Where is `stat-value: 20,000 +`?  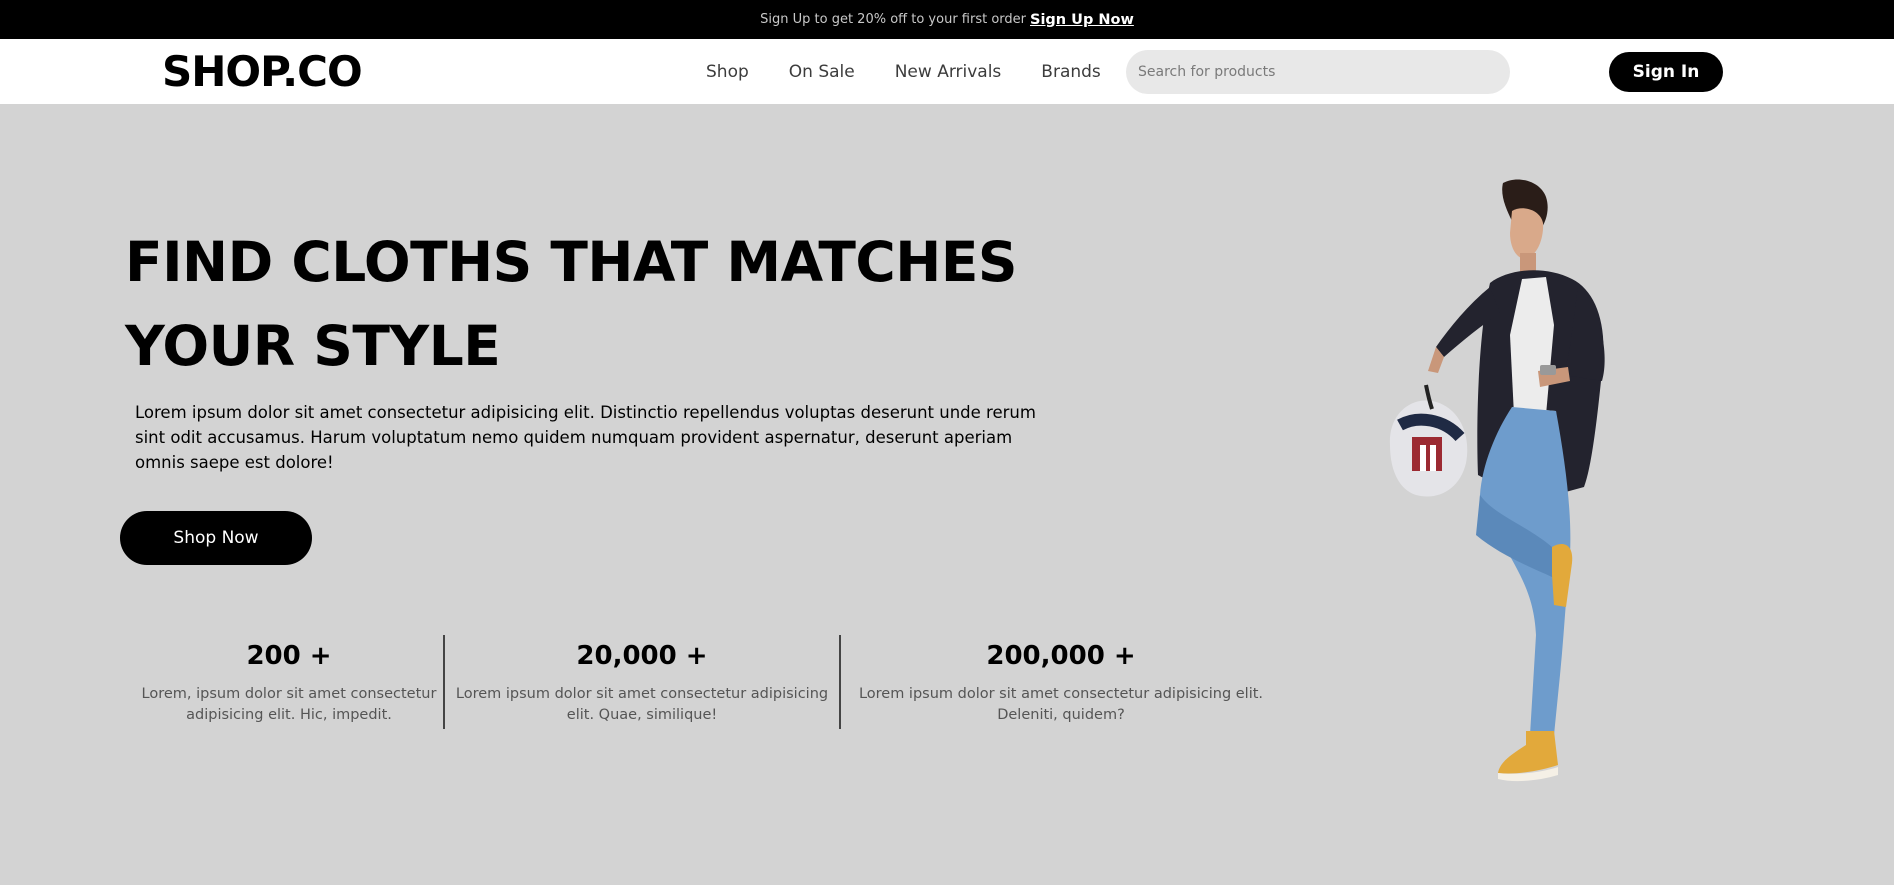 stat-value: 20,000 + is located at coordinates (642, 656).